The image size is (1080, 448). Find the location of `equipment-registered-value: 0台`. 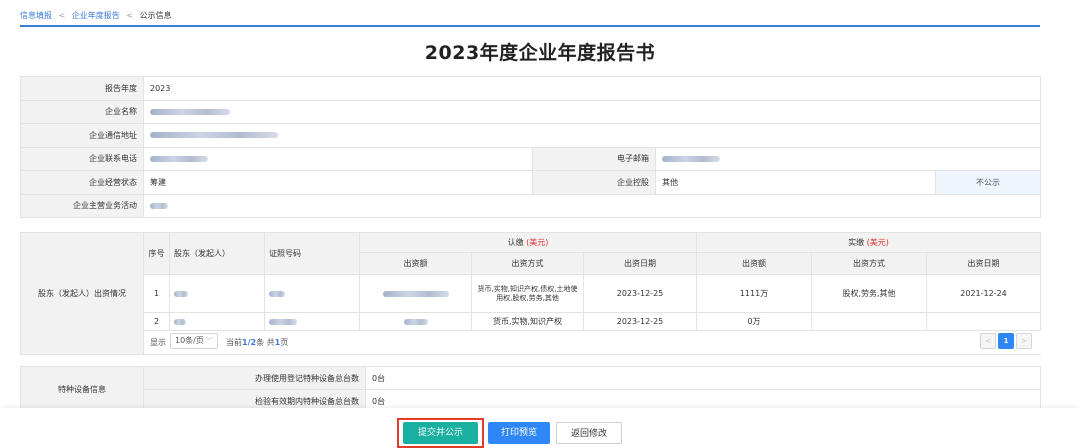

equipment-registered-value: 0台 is located at coordinates (703, 378).